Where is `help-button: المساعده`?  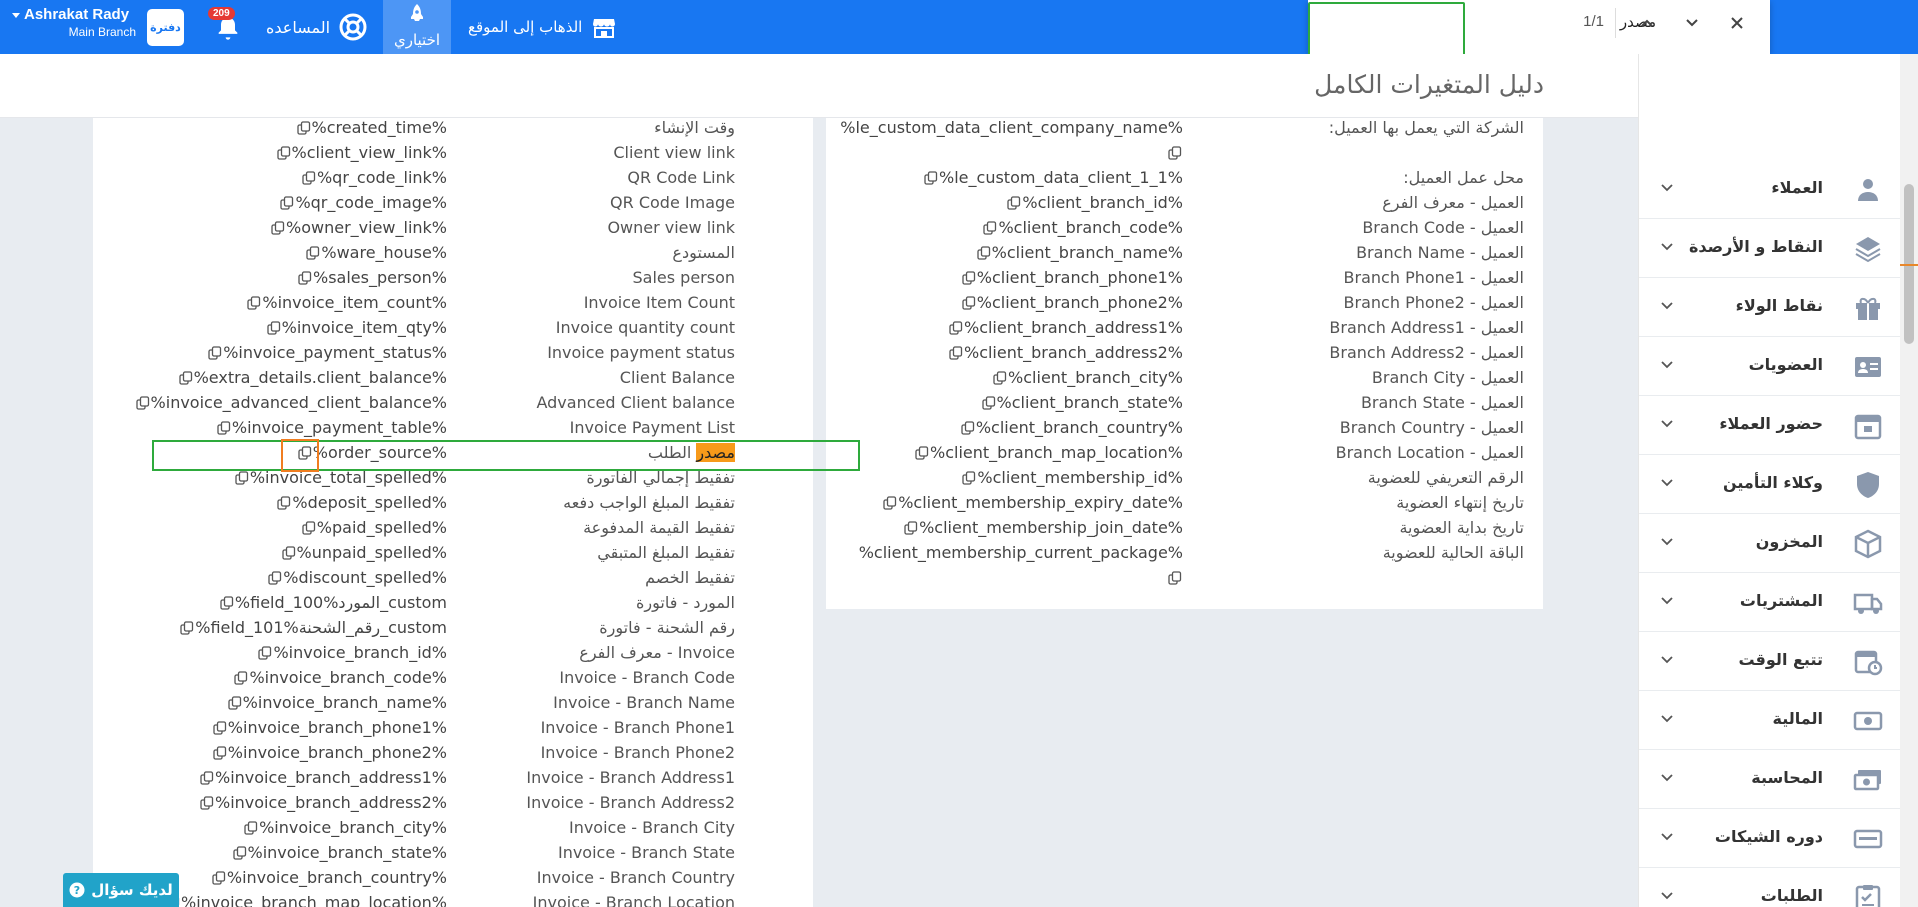
help-button: المساعده is located at coordinates (317, 27).